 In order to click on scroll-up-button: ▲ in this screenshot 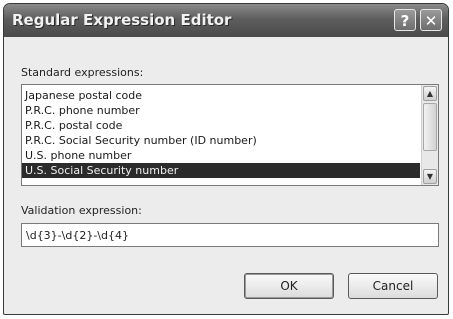, I will do `click(430, 93)`.